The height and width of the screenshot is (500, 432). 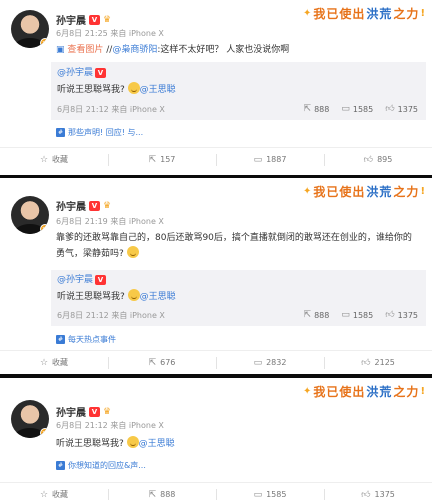 I want to click on action-bar: ☆ 收藏 ⇱ 157 ▭ 1887 👍︎ 895, so click(x=216, y=159).